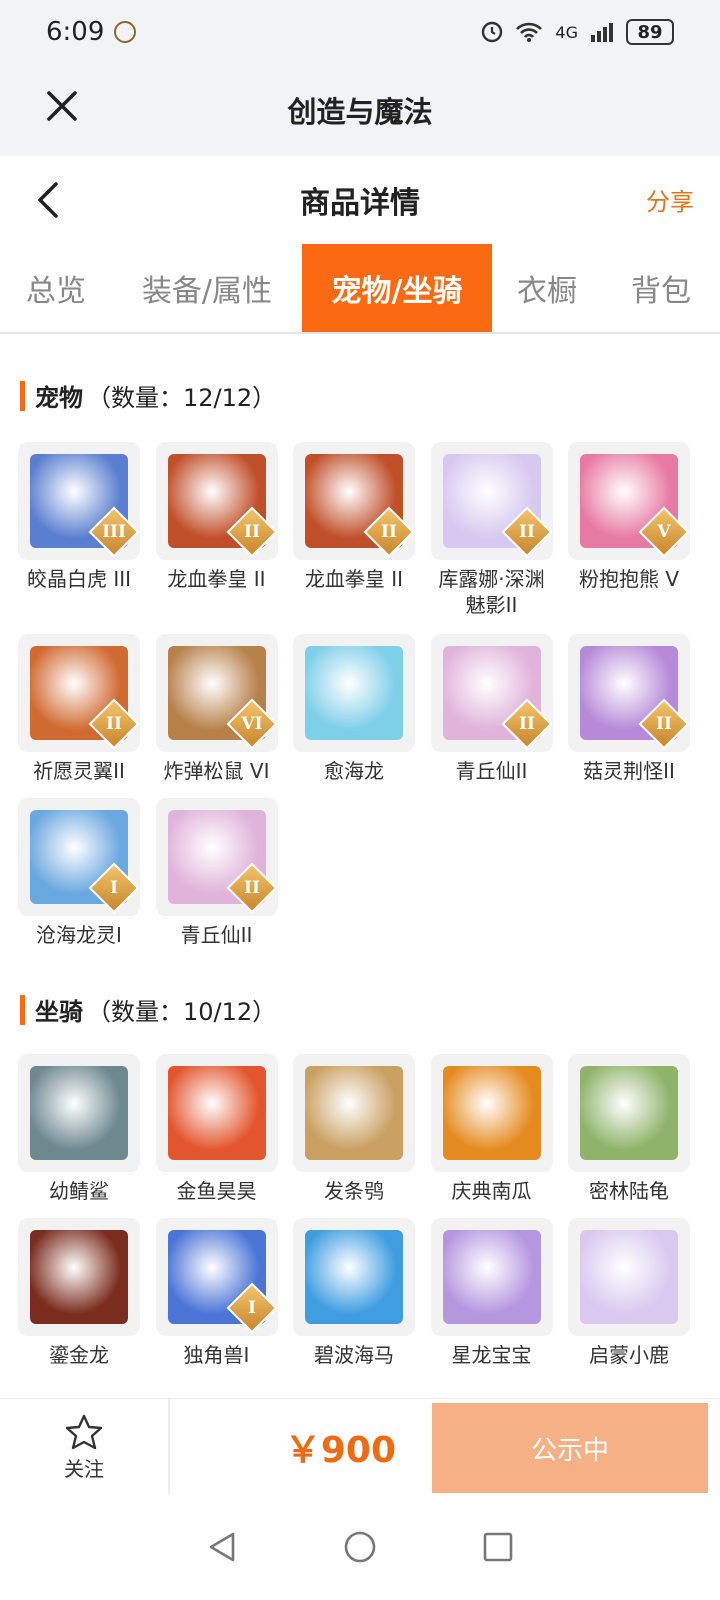 This screenshot has height=1600, width=720. I want to click on star-icon, so click(84, 1431).